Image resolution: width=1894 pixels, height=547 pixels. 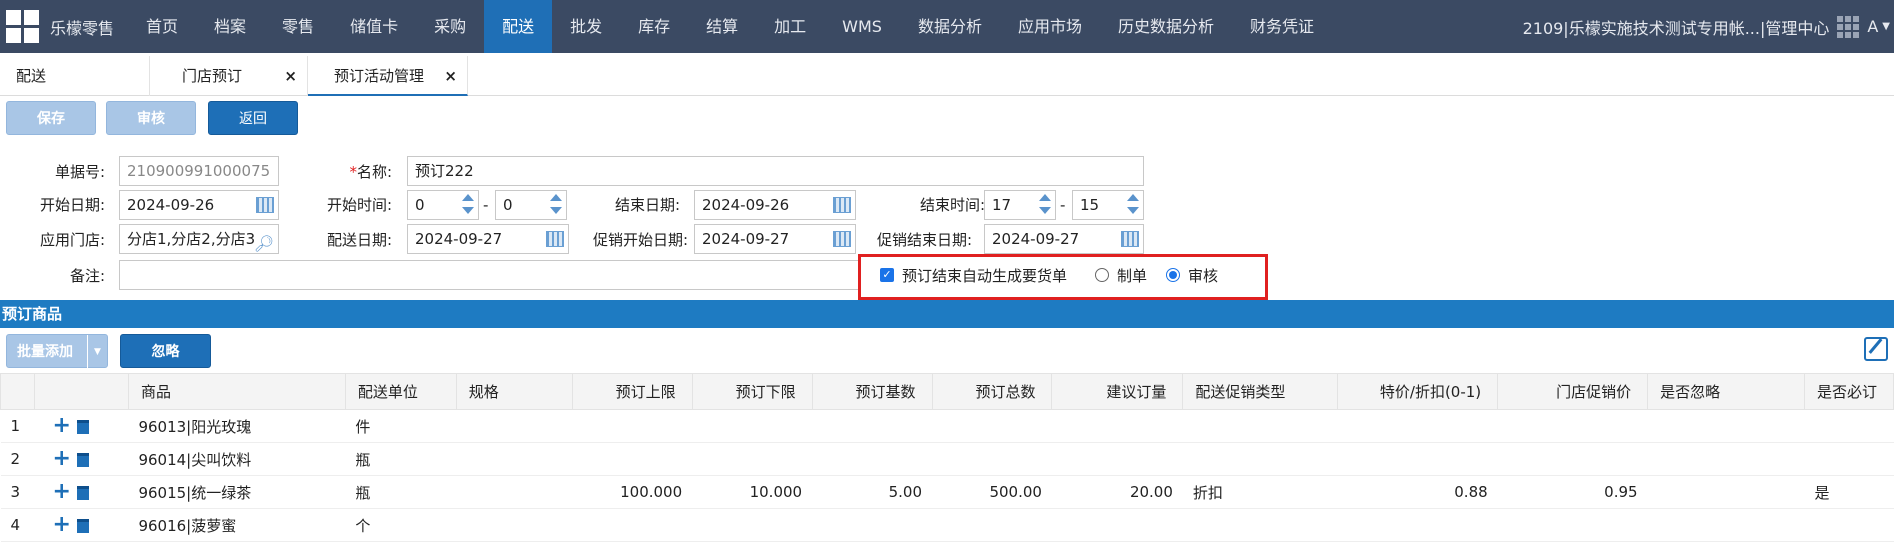 What do you see at coordinates (237, 459) in the screenshot?
I see `product-cell: 96014|尖叫饮料` at bounding box center [237, 459].